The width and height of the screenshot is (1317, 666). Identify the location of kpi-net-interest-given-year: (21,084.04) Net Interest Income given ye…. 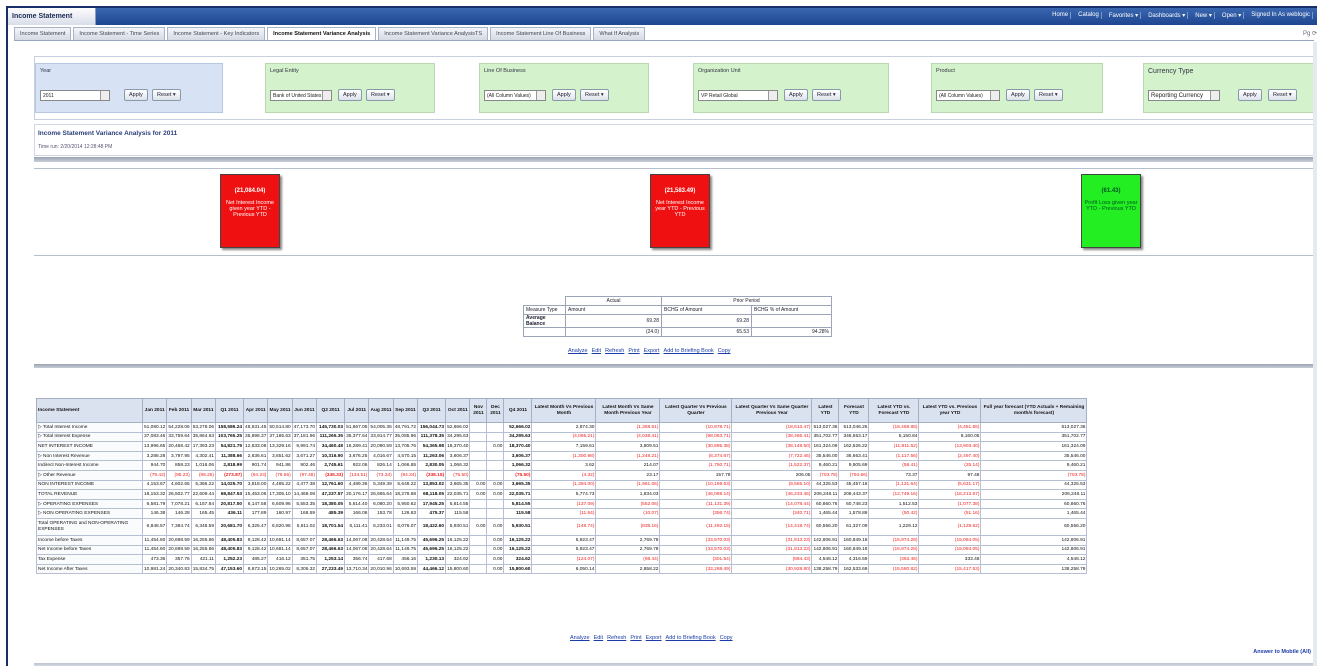
(250, 211).